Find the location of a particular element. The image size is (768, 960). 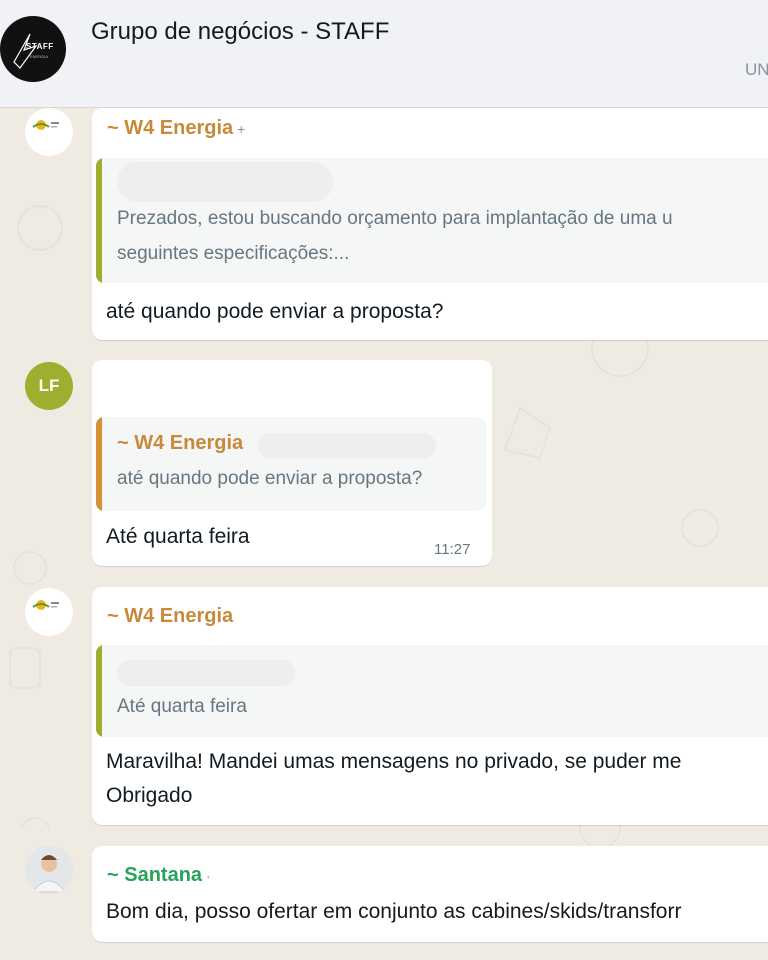

sender-name: ~ Santana · is located at coordinates (159, 875).